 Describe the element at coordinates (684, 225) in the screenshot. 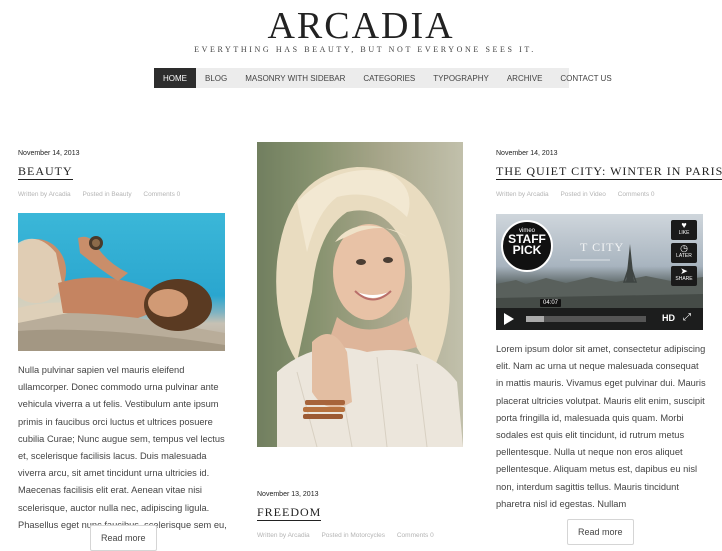

I see `heart-icon: ♥` at that location.